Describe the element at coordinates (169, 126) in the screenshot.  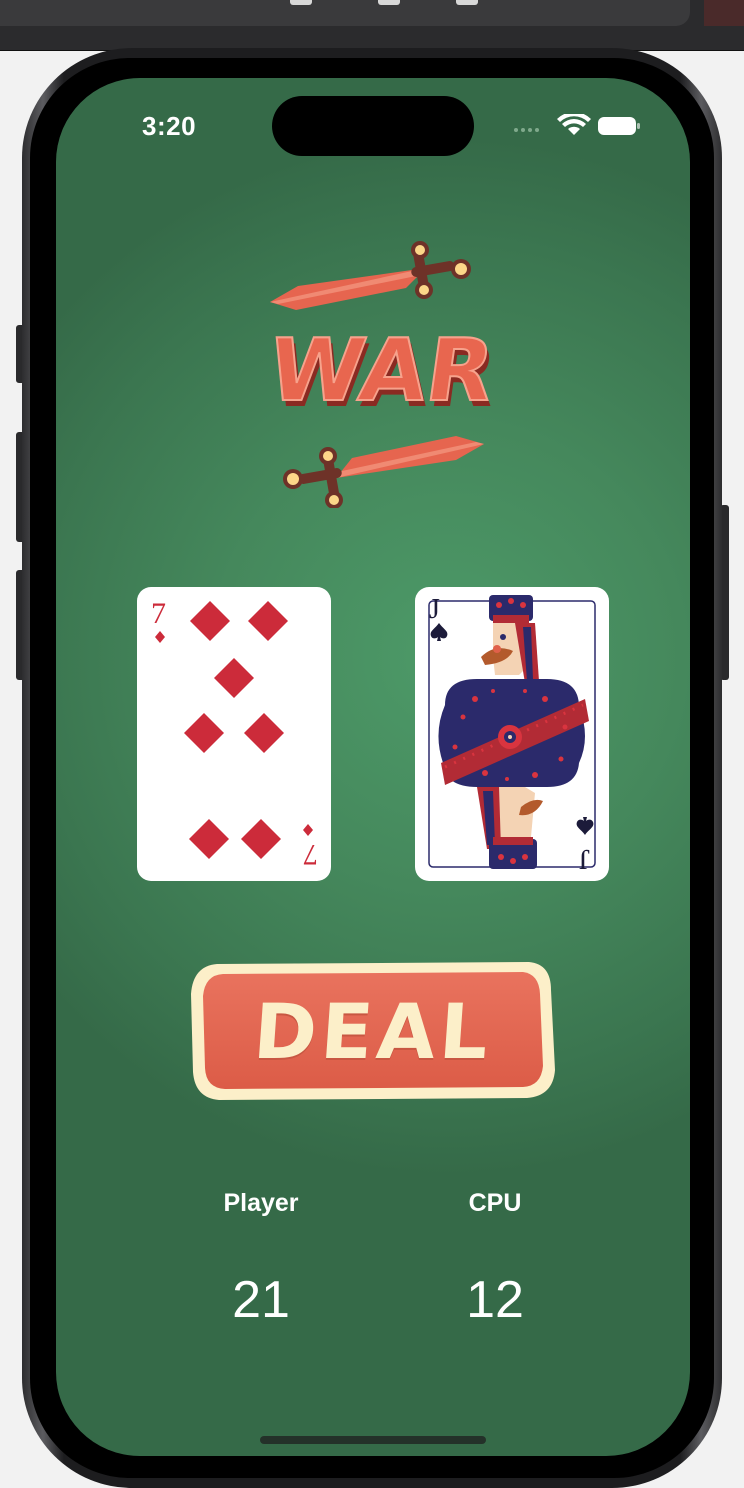
I see `status-time: 3:20` at that location.